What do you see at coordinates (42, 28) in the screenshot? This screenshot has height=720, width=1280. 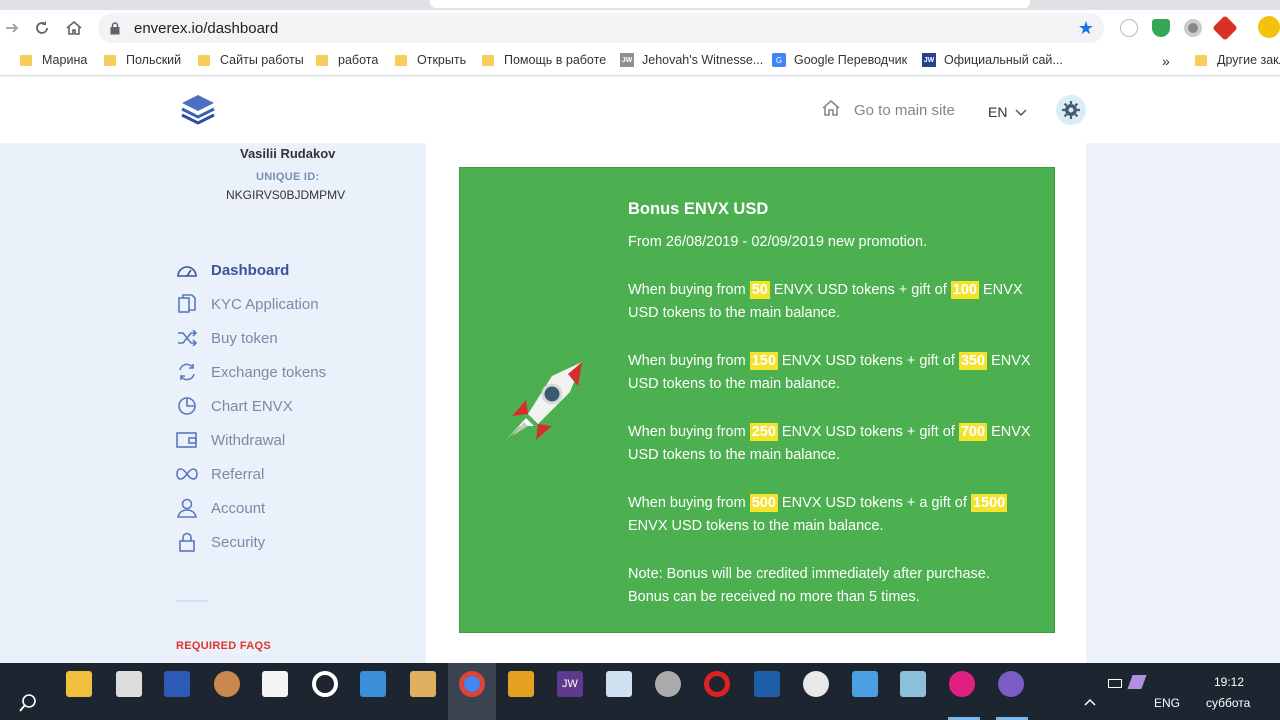 I see `reload-icon` at bounding box center [42, 28].